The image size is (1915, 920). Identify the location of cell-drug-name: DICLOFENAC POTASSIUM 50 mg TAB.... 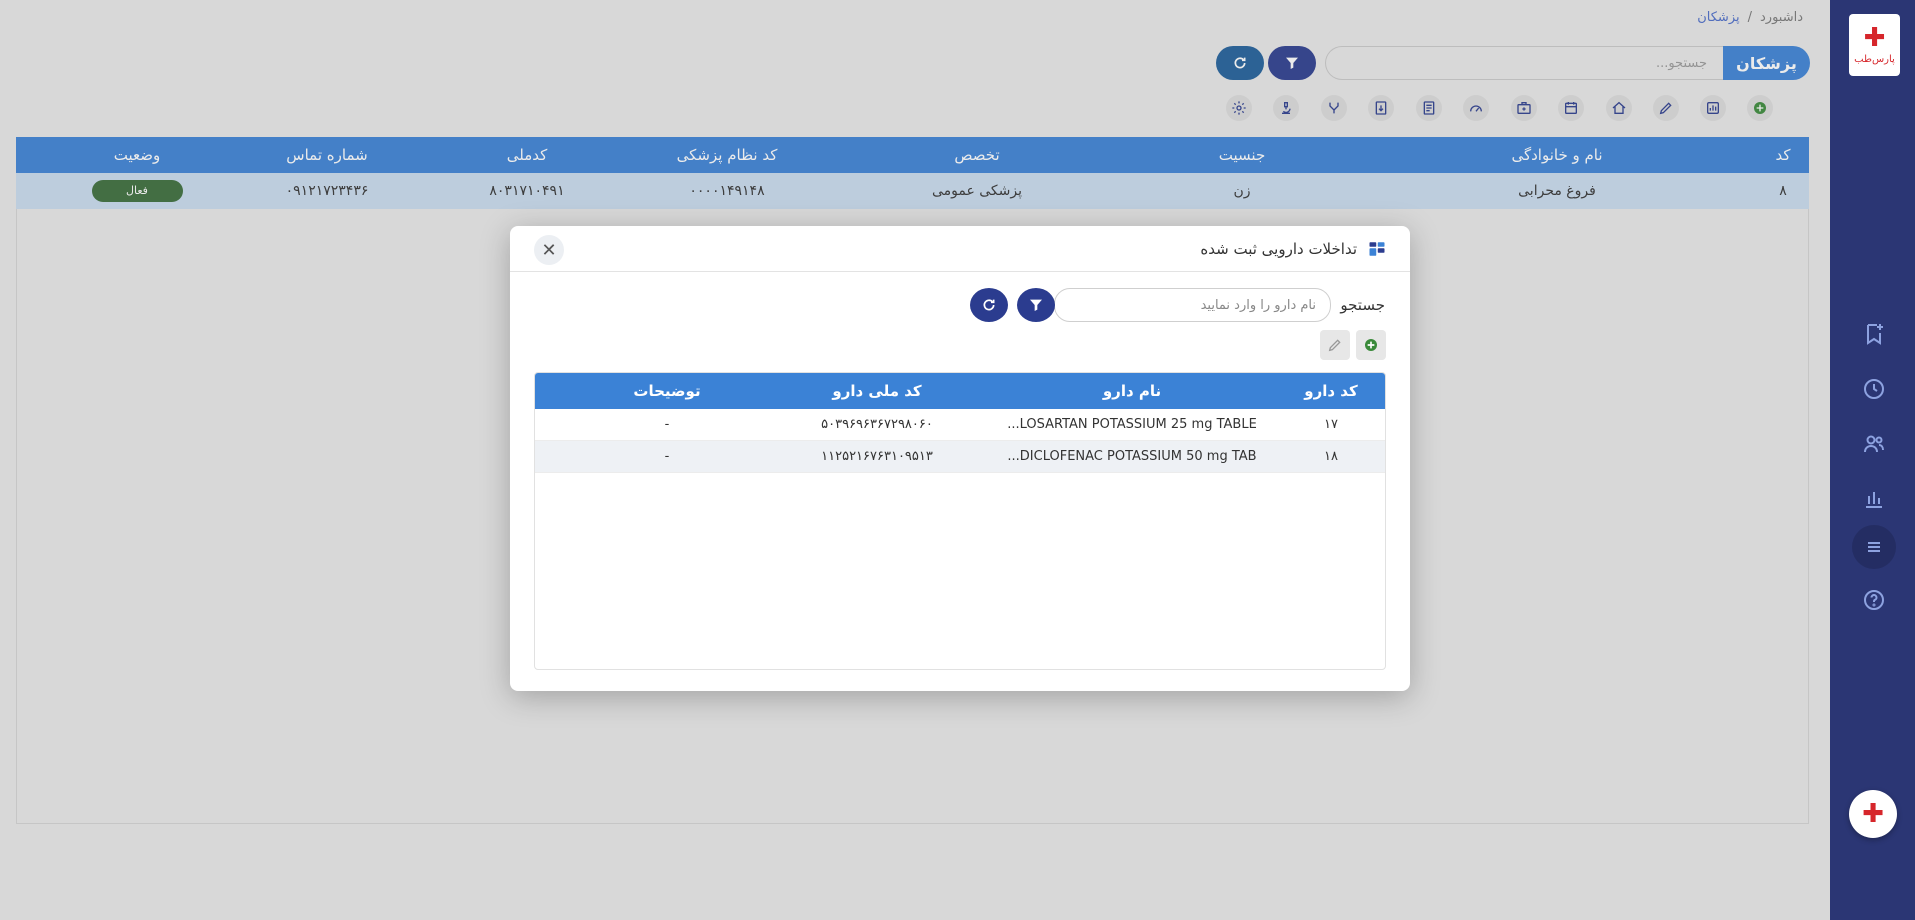
(1132, 456).